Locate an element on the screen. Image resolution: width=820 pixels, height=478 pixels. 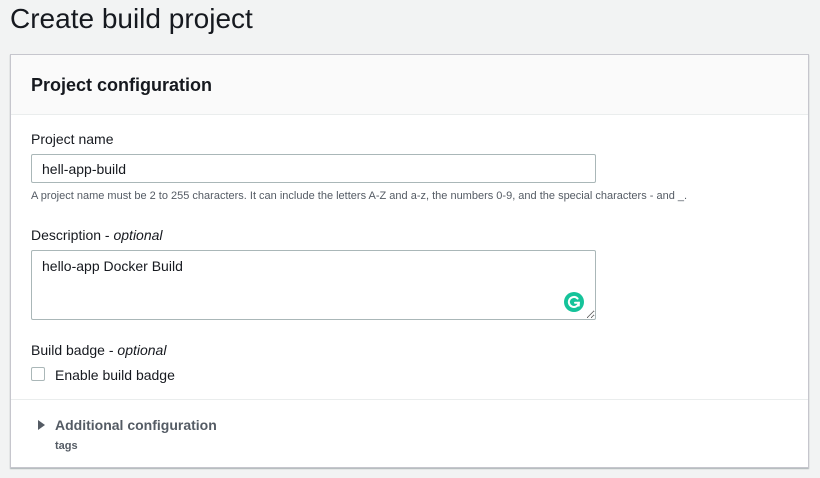
description-label-text: Description is located at coordinates (66, 235).